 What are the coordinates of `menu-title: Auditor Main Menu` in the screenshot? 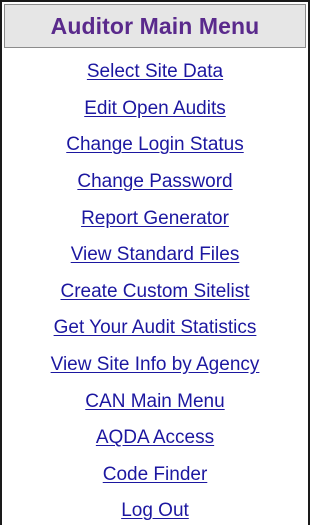 It's located at (155, 25).